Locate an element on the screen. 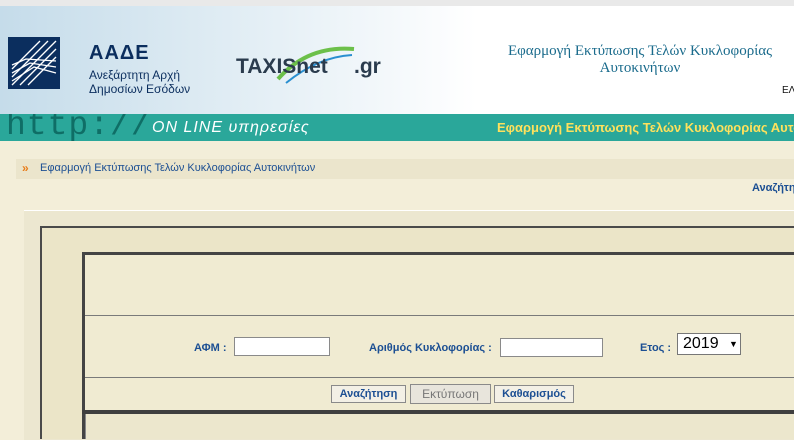  aade-logo-icon is located at coordinates (34, 63).